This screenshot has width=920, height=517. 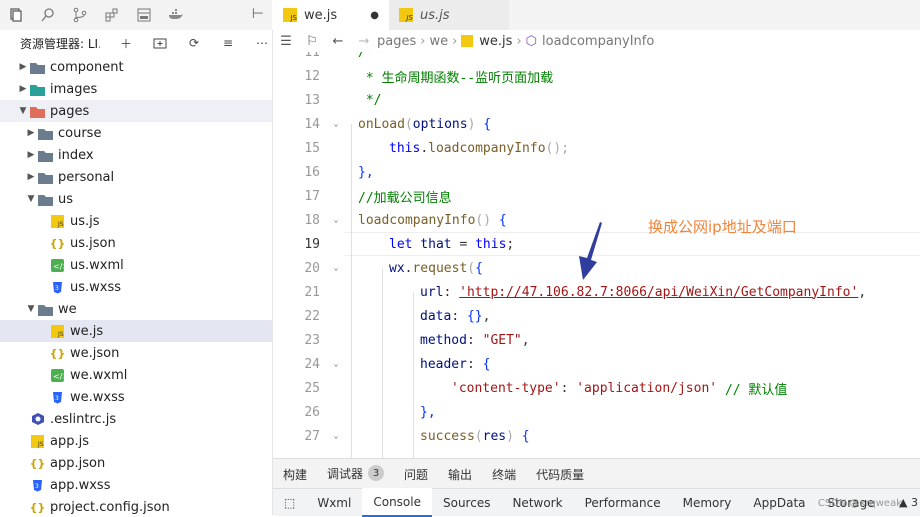 I want to click on code-line: 15 this. loadcompanyInfo ();, so click(x=596, y=148).